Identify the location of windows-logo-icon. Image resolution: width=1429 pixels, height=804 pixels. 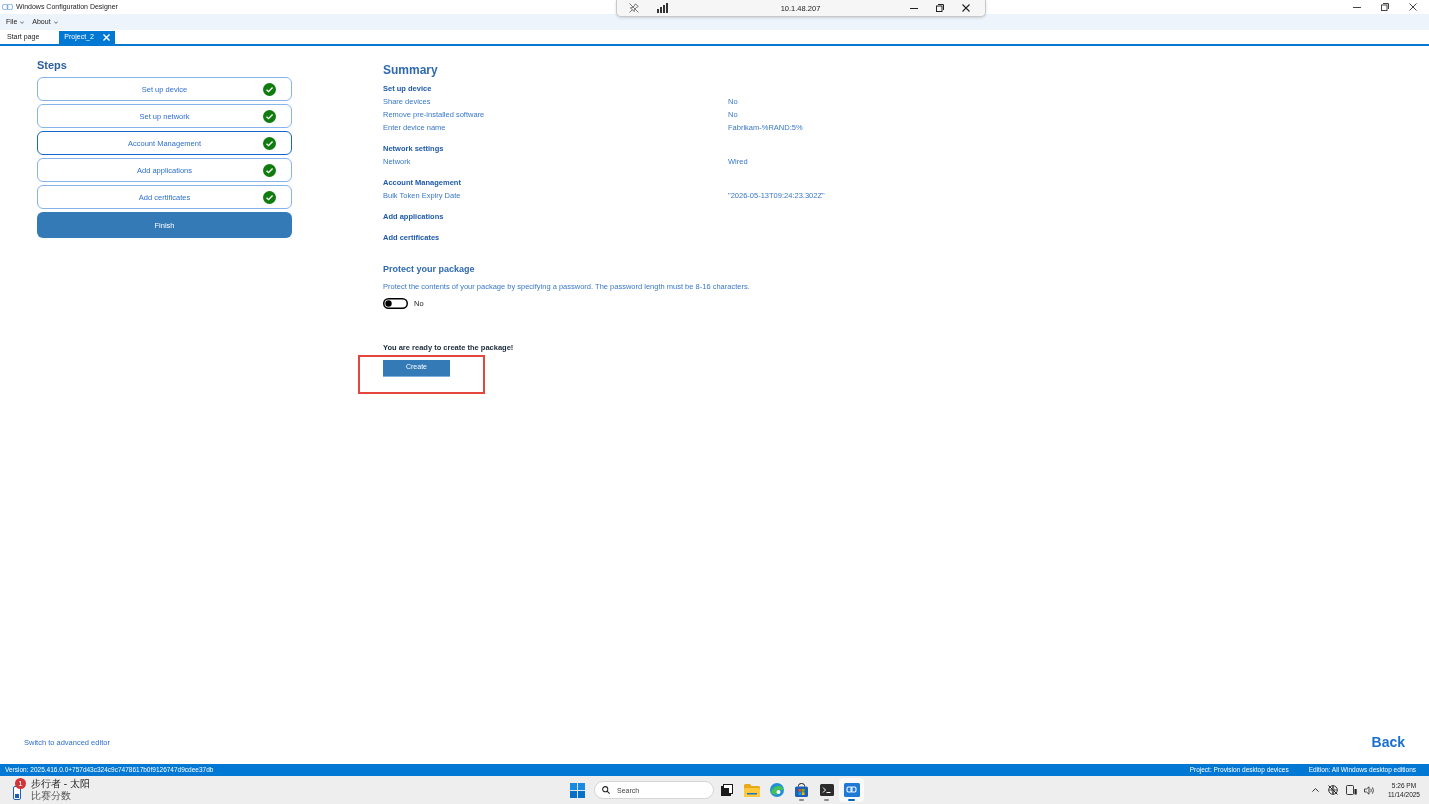
(577, 790).